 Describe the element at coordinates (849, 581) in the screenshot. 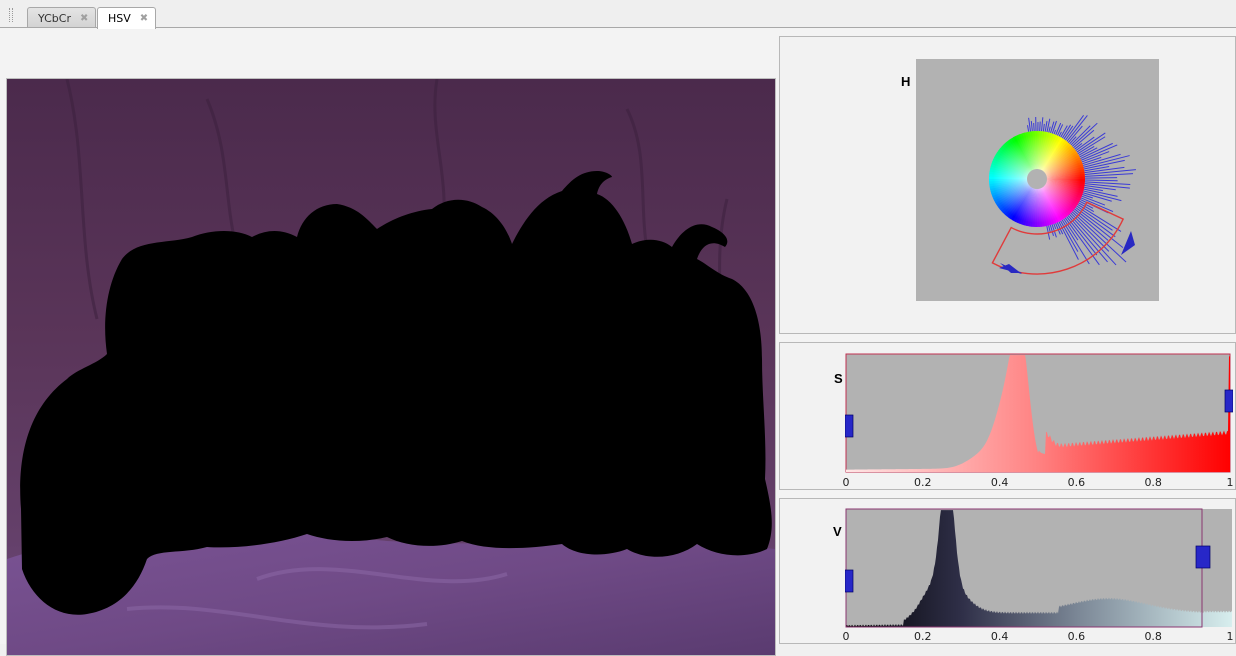

I see `value-low-handle` at that location.